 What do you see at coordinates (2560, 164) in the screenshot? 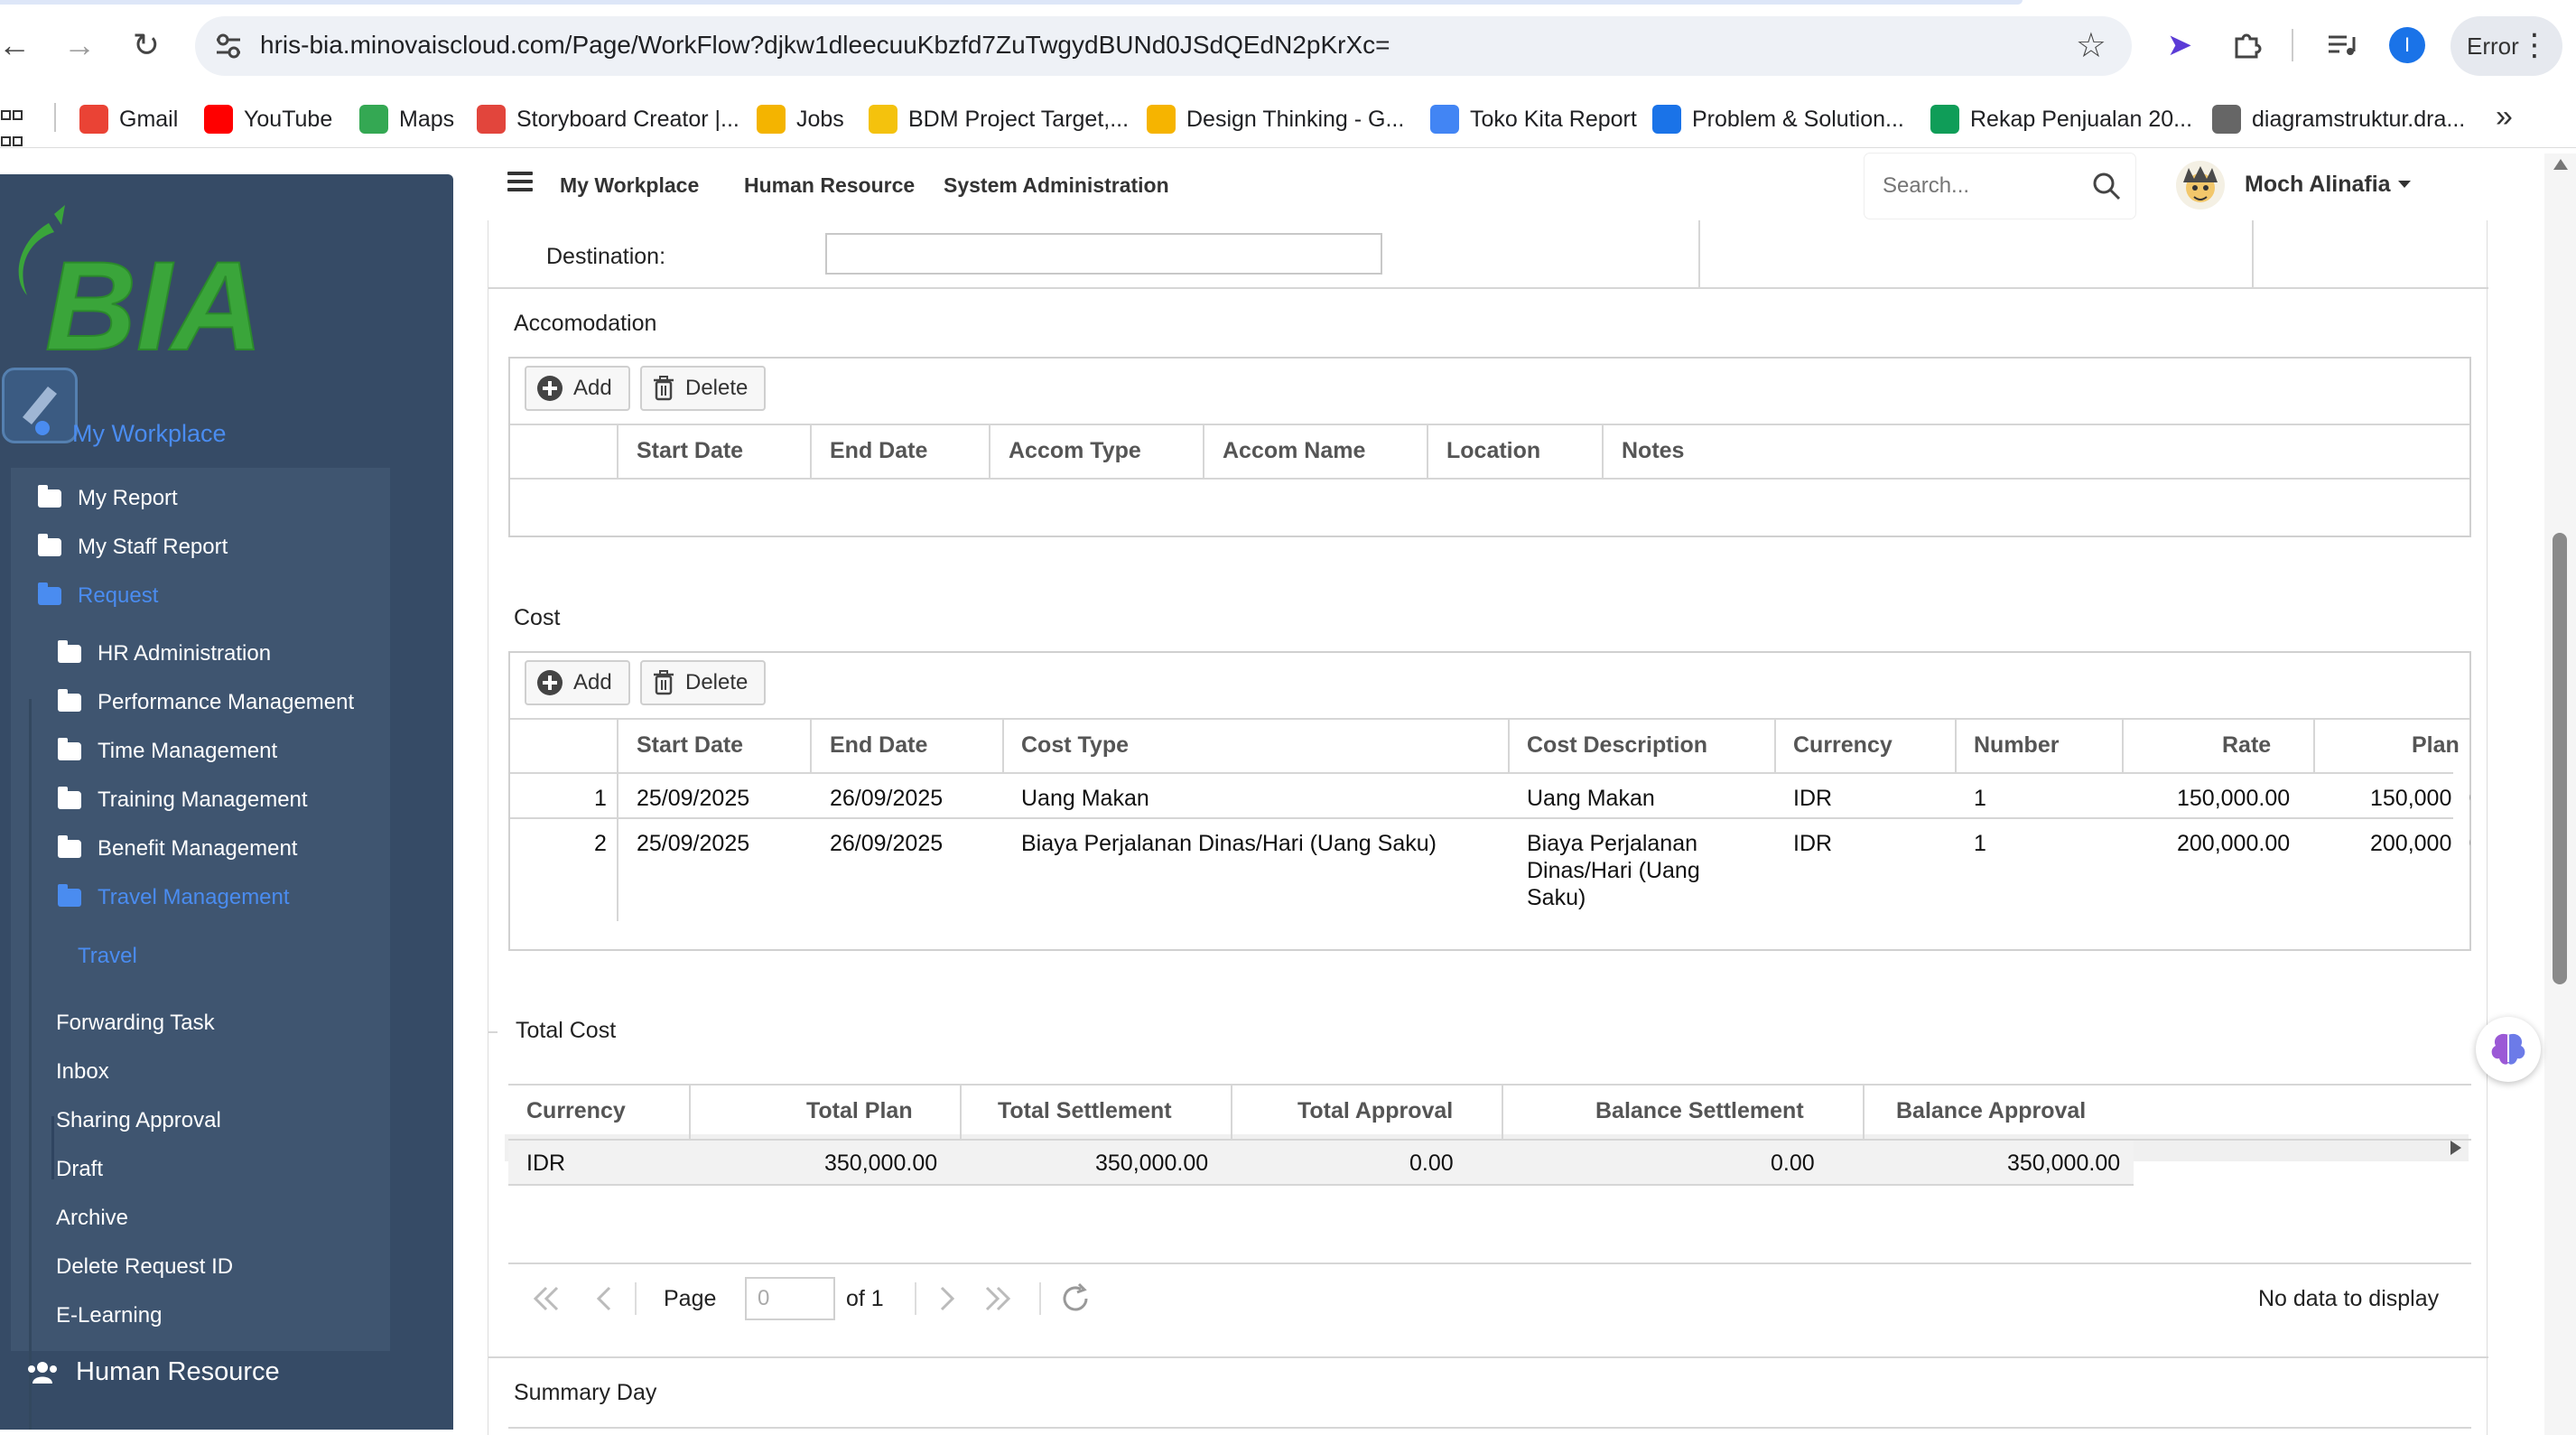
I see `scroll-up-arrow-icon` at bounding box center [2560, 164].